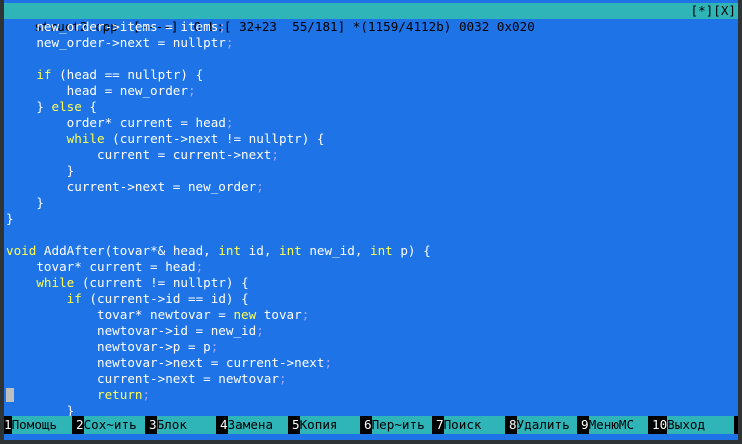  I want to click on fkey-2: 2Сох~ить, so click(110, 425).